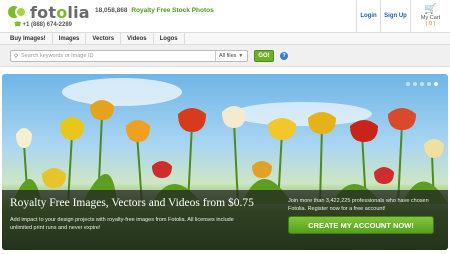  I want to click on main-nav: Buy Images! Images Vectors Videos Logos, so click(225, 38).